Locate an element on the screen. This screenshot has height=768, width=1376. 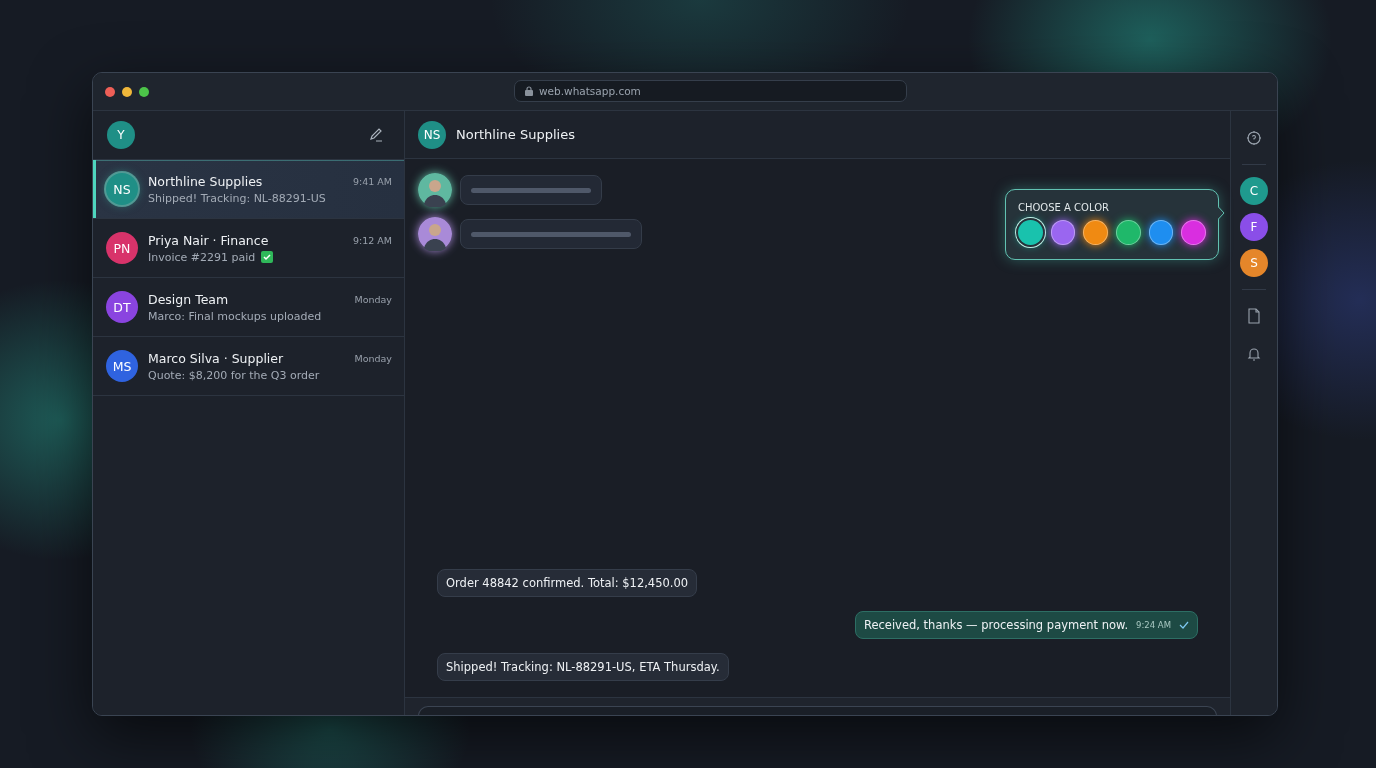
message-bubble: Order 48842 confirmed. Total: $12,450.00 is located at coordinates (567, 583).